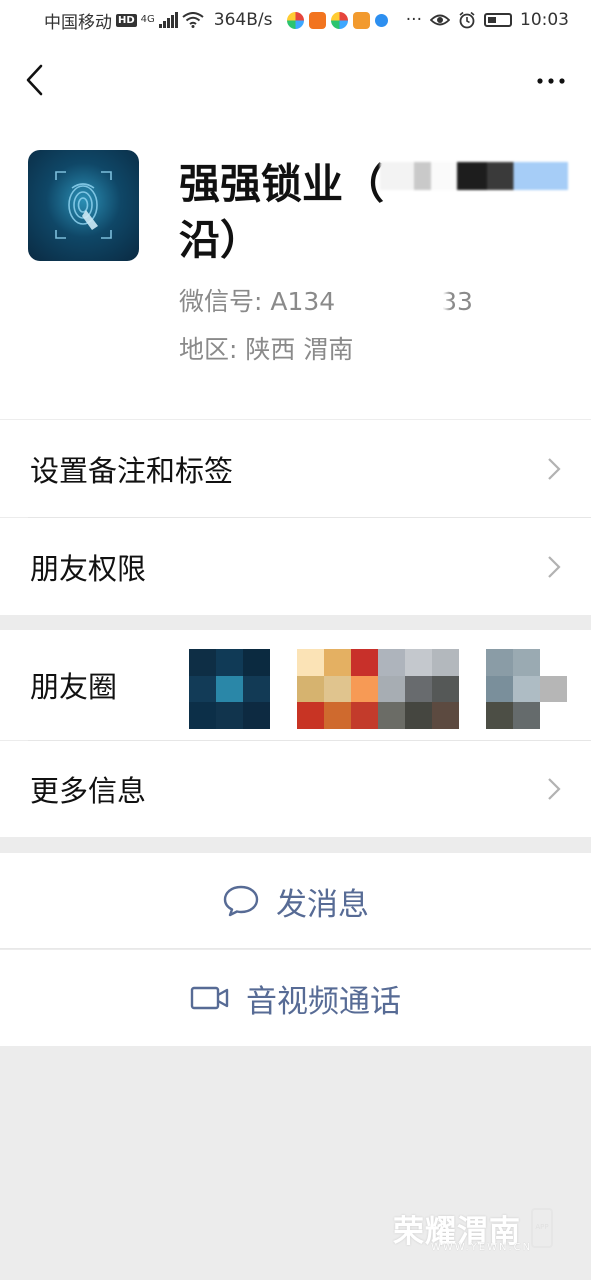  Describe the element at coordinates (193, 20) in the screenshot. I see `wifi-icon` at that location.